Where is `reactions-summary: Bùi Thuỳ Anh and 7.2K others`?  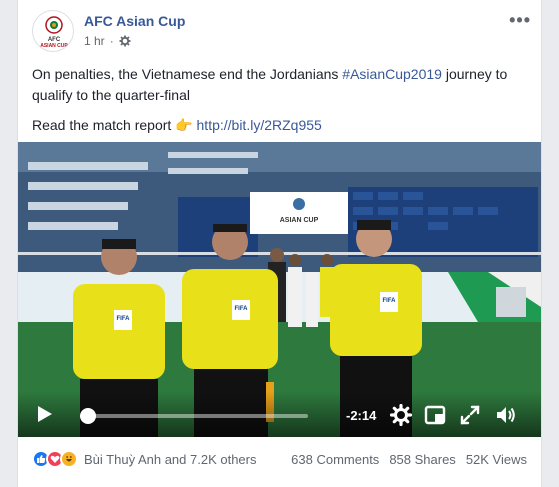
reactions-summary: Bùi Thuỳ Anh and 7.2K others is located at coordinates (144, 459).